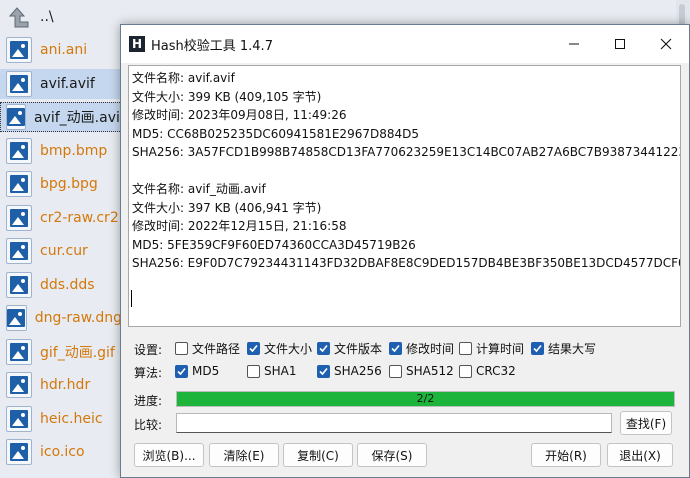  I want to click on file-name: ani.ani, so click(64, 50).